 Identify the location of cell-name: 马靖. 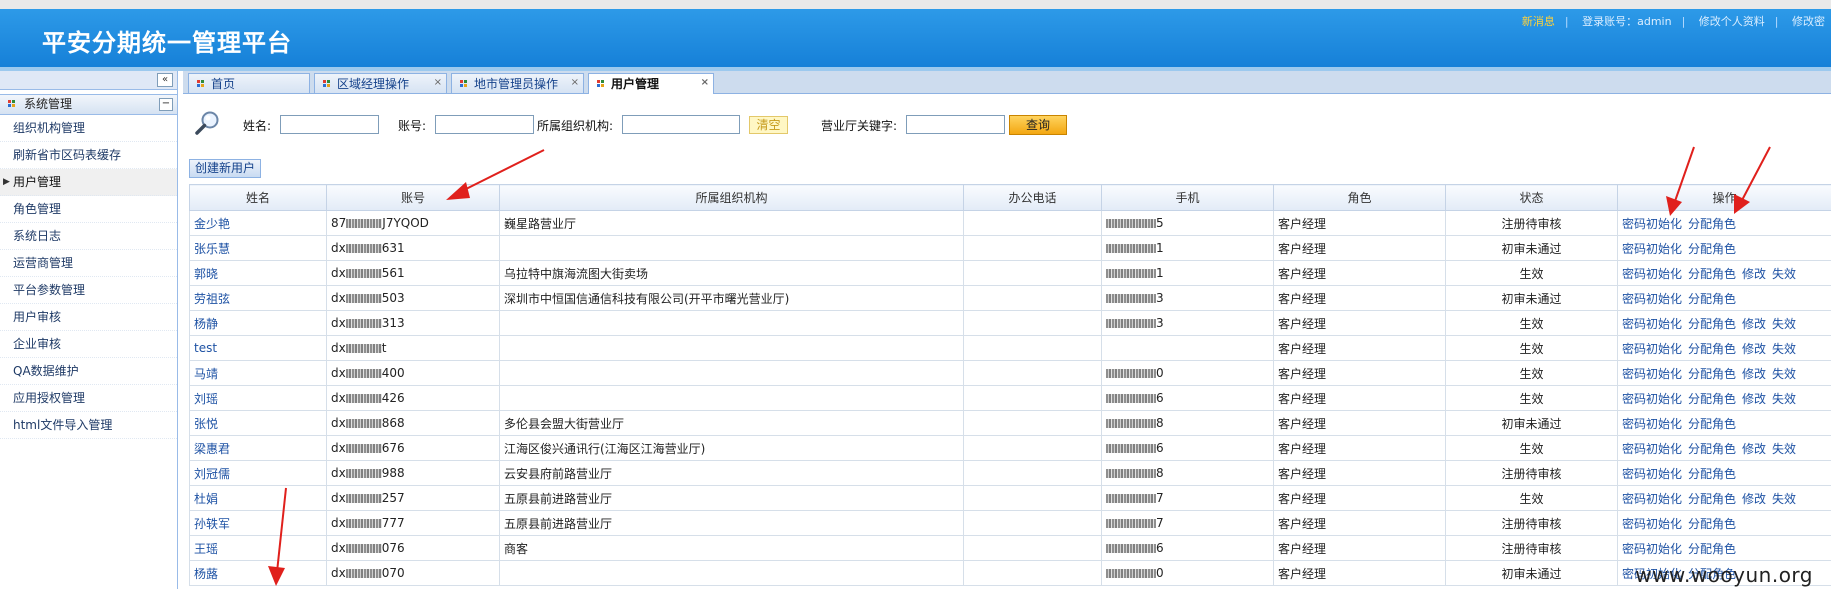
(258, 373).